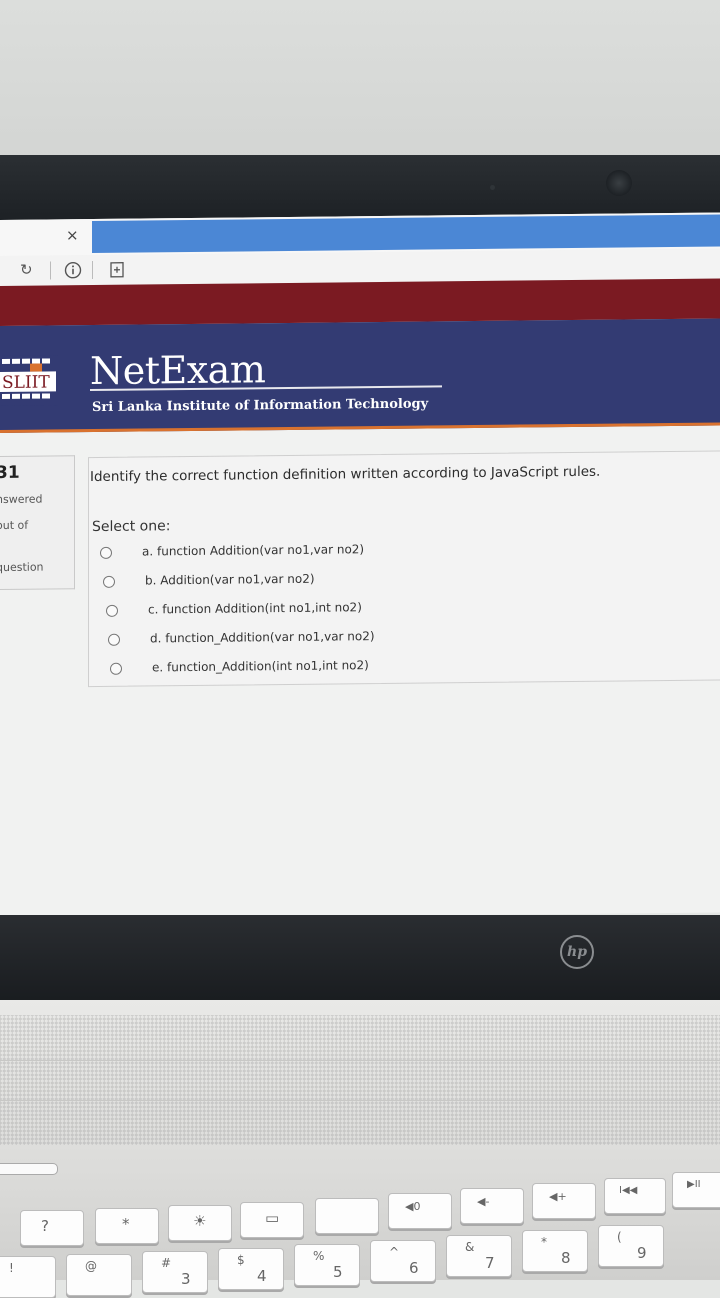  I want to click on option-label: c. function Addition(int no1,int no2), so click(255, 608).